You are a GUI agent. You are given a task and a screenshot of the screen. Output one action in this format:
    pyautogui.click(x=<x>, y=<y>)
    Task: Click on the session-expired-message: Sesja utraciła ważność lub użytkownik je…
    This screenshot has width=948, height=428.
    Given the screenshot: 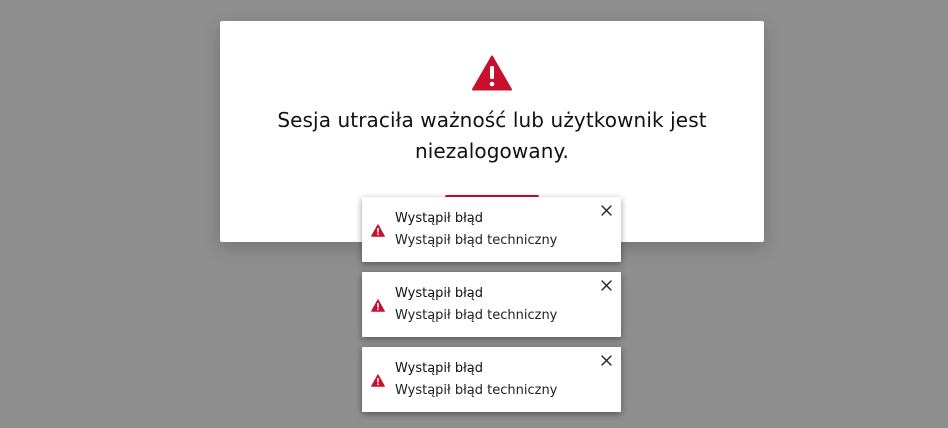 What is the action you would take?
    pyautogui.click(x=492, y=135)
    